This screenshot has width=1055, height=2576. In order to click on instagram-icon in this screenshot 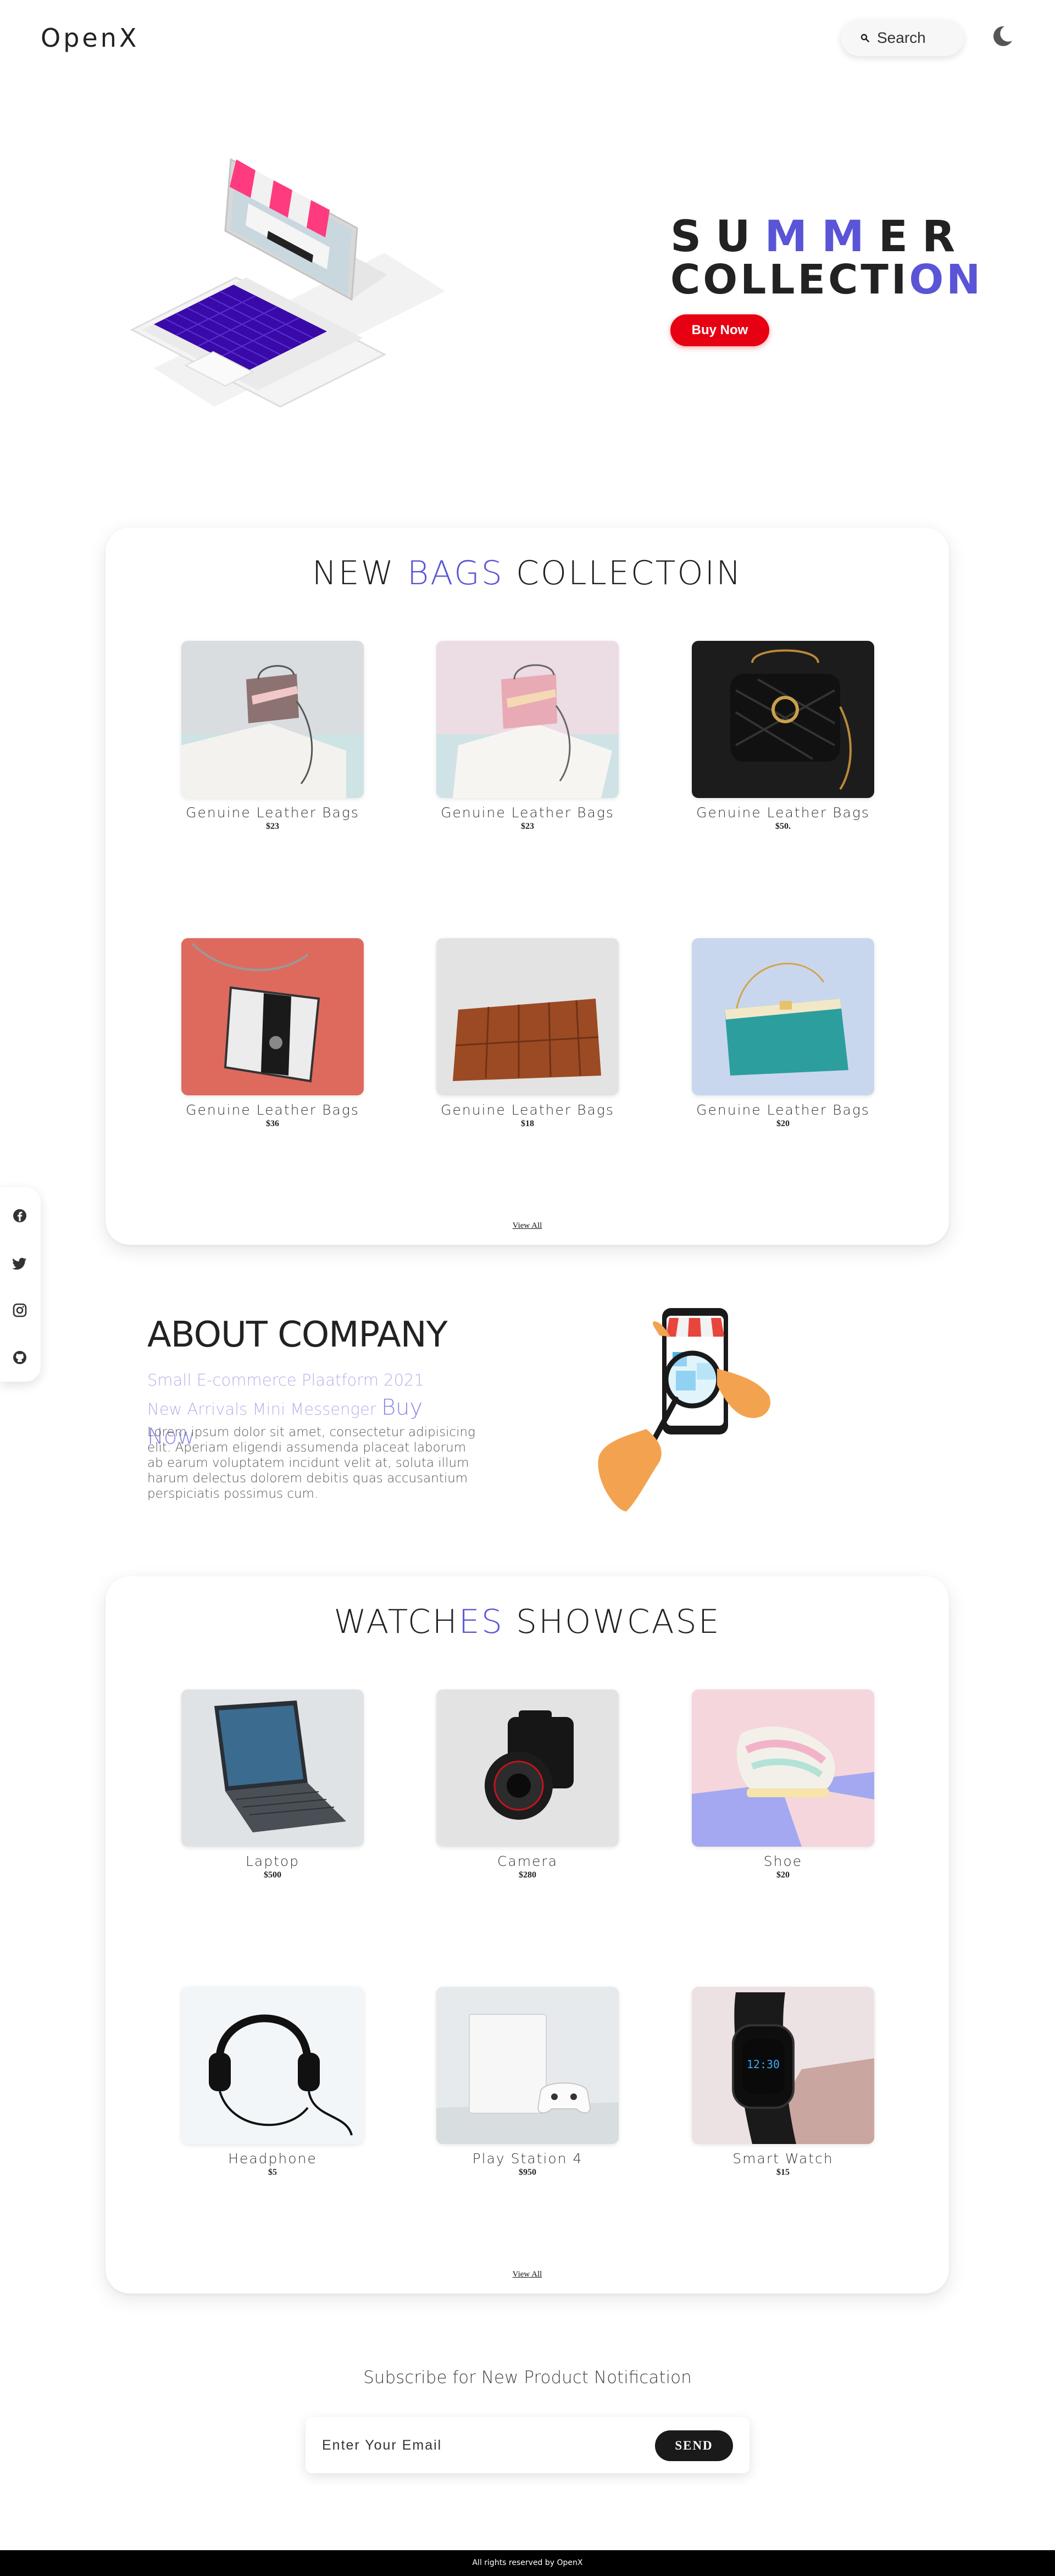, I will do `click(19, 1310)`.